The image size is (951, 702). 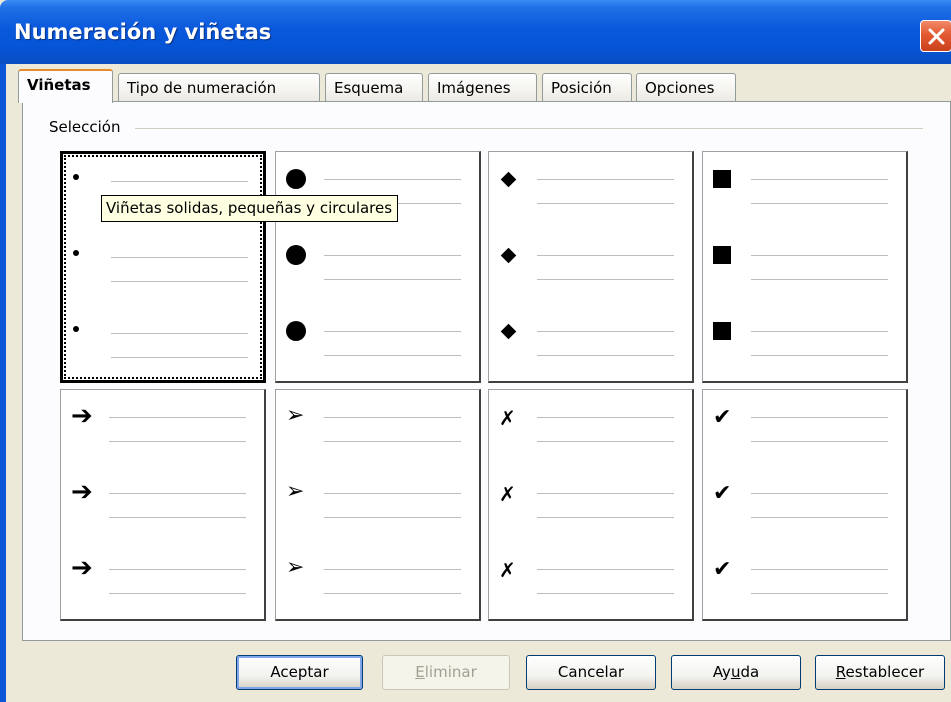 I want to click on tab-label: Viñetas, so click(x=59, y=85).